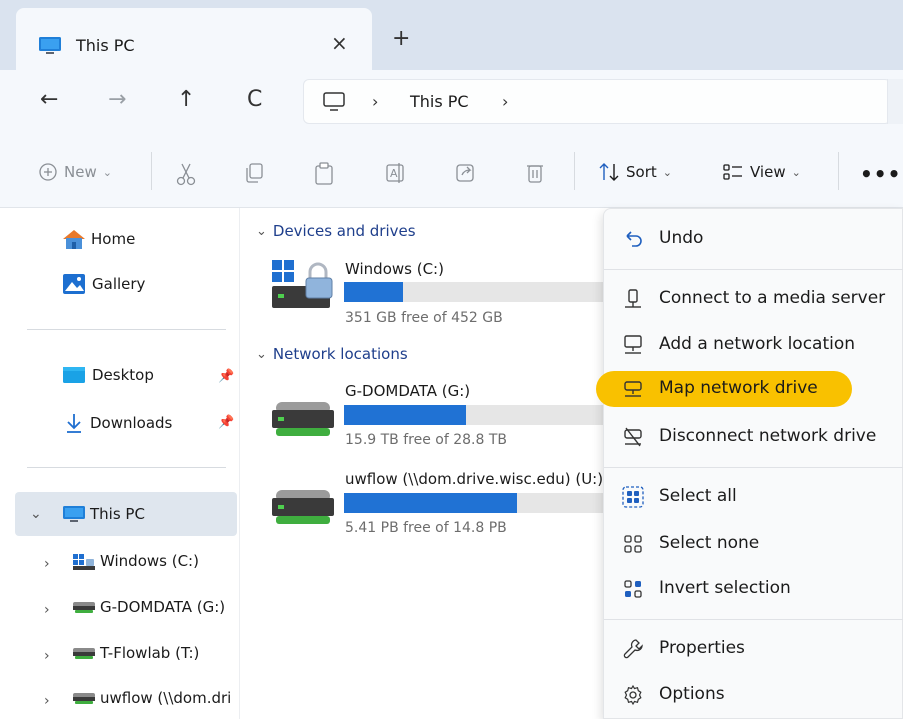 This screenshot has height=719, width=903. I want to click on address-bar: › This PC ›, so click(597, 101).